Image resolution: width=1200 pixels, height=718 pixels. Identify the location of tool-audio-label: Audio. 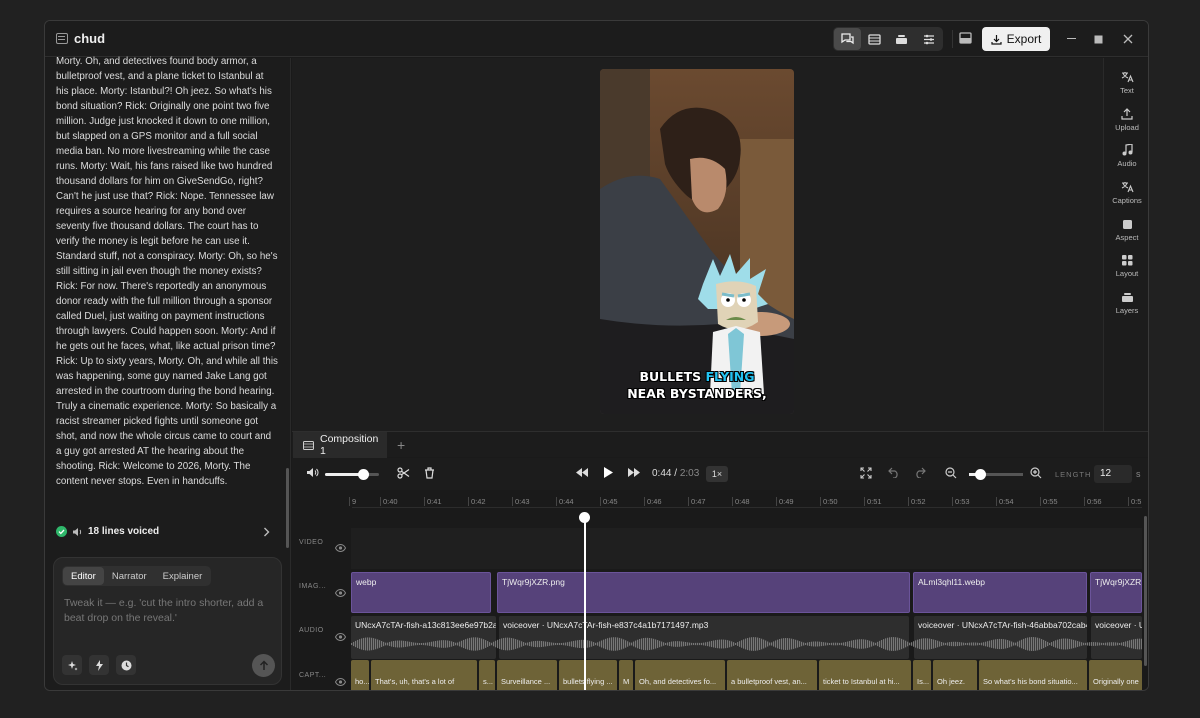
(1127, 163).